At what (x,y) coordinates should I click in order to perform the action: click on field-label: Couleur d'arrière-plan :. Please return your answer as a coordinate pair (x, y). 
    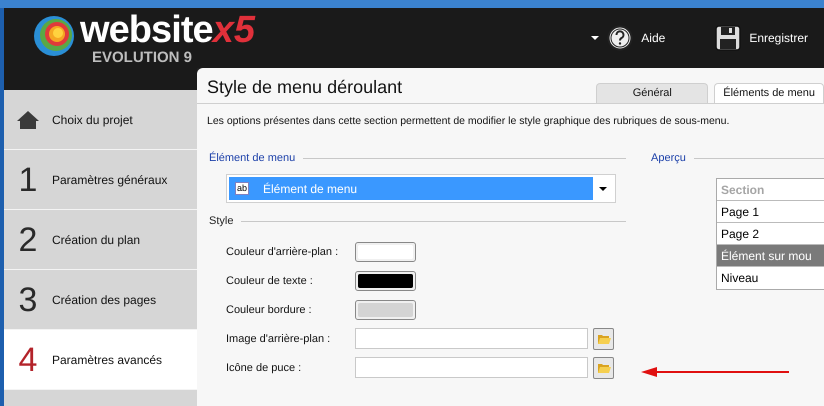
    Looking at the image, I should click on (283, 252).